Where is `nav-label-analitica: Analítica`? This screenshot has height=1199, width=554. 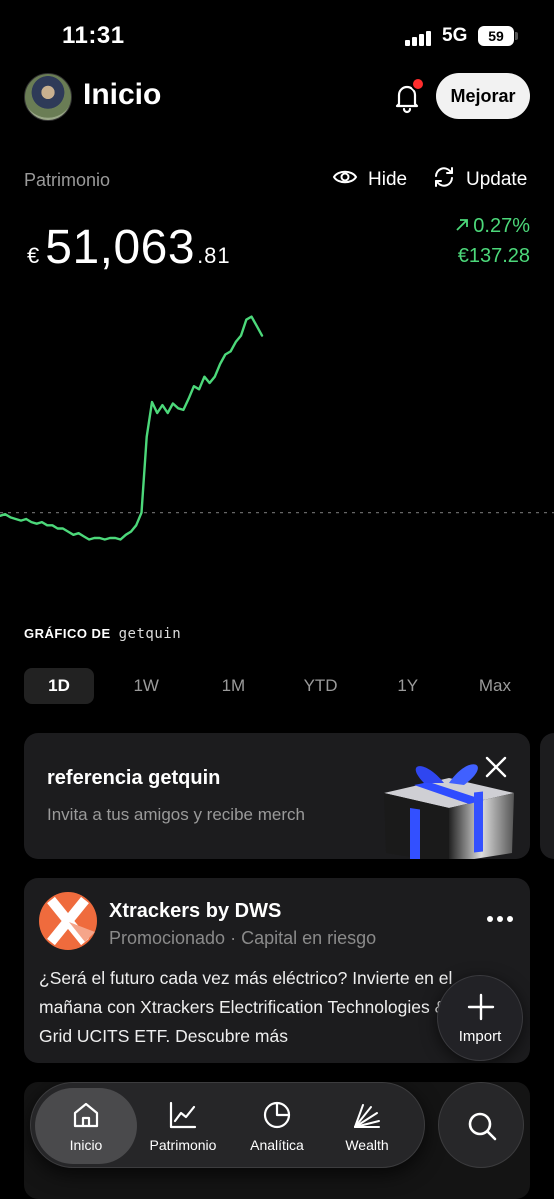 nav-label-analitica: Analítica is located at coordinates (277, 1145).